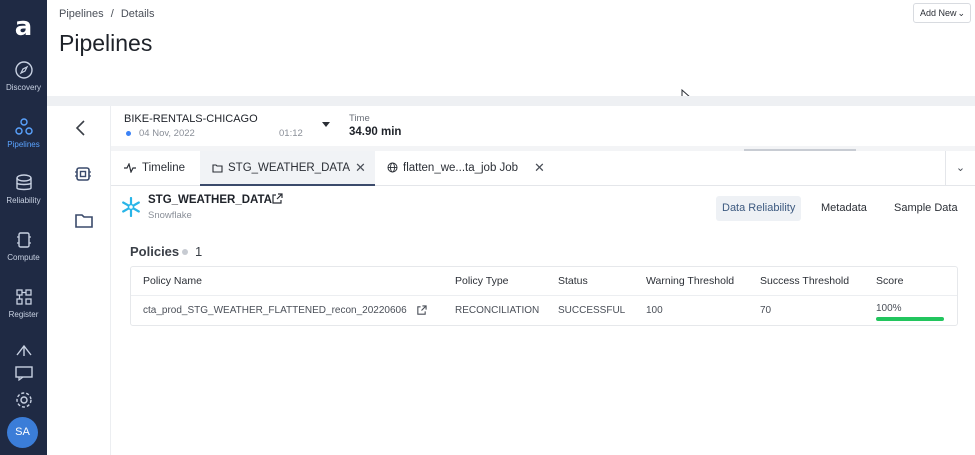  What do you see at coordinates (766, 310) in the screenshot?
I see `success-threshold-cell: 70` at bounding box center [766, 310].